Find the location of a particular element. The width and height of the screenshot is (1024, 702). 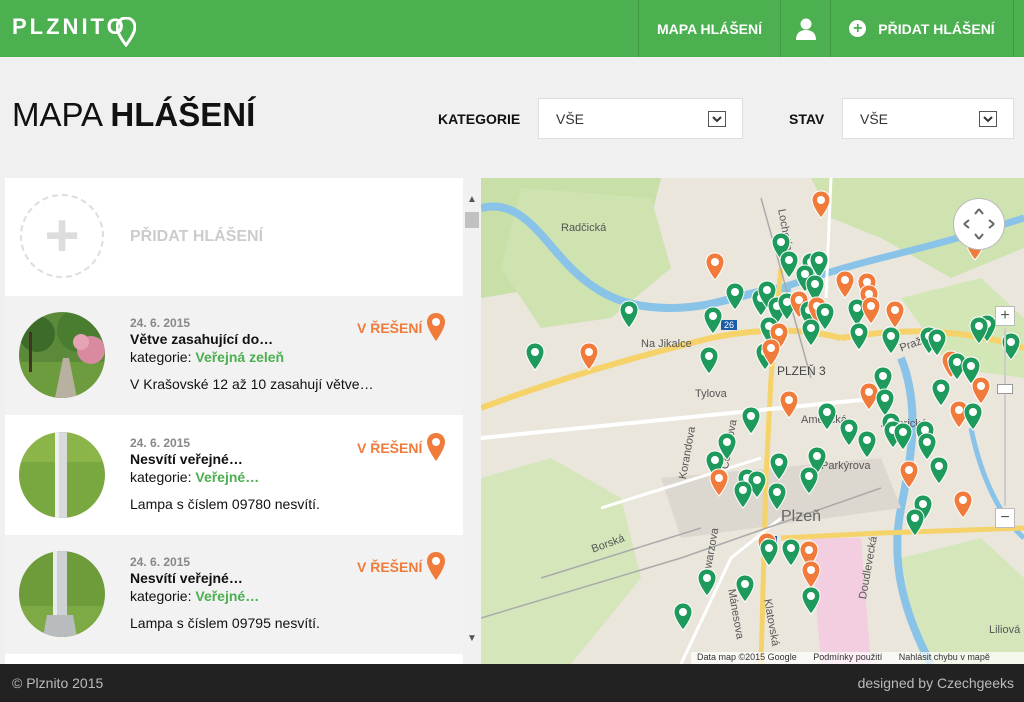

nav-map-reports: MAPA HLÁŠENÍ is located at coordinates (709, 28).